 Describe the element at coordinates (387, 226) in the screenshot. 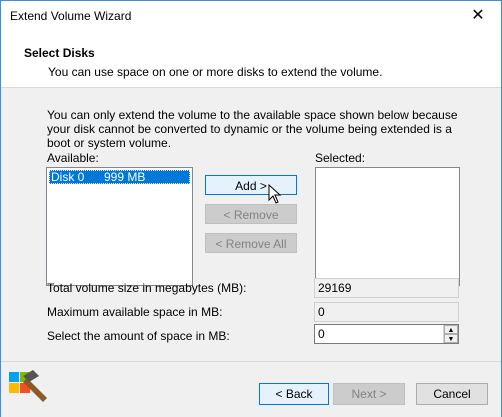

I see `selected-disks-list` at that location.